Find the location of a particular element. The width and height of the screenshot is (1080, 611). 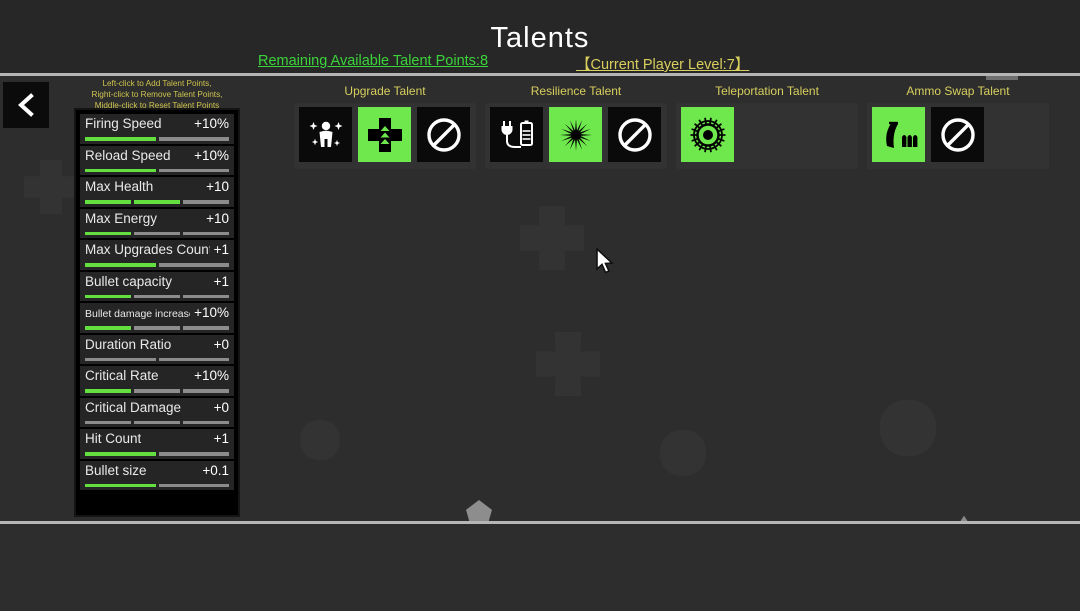

current-player-level: 【Current Player Level:7】 is located at coordinates (663, 65).